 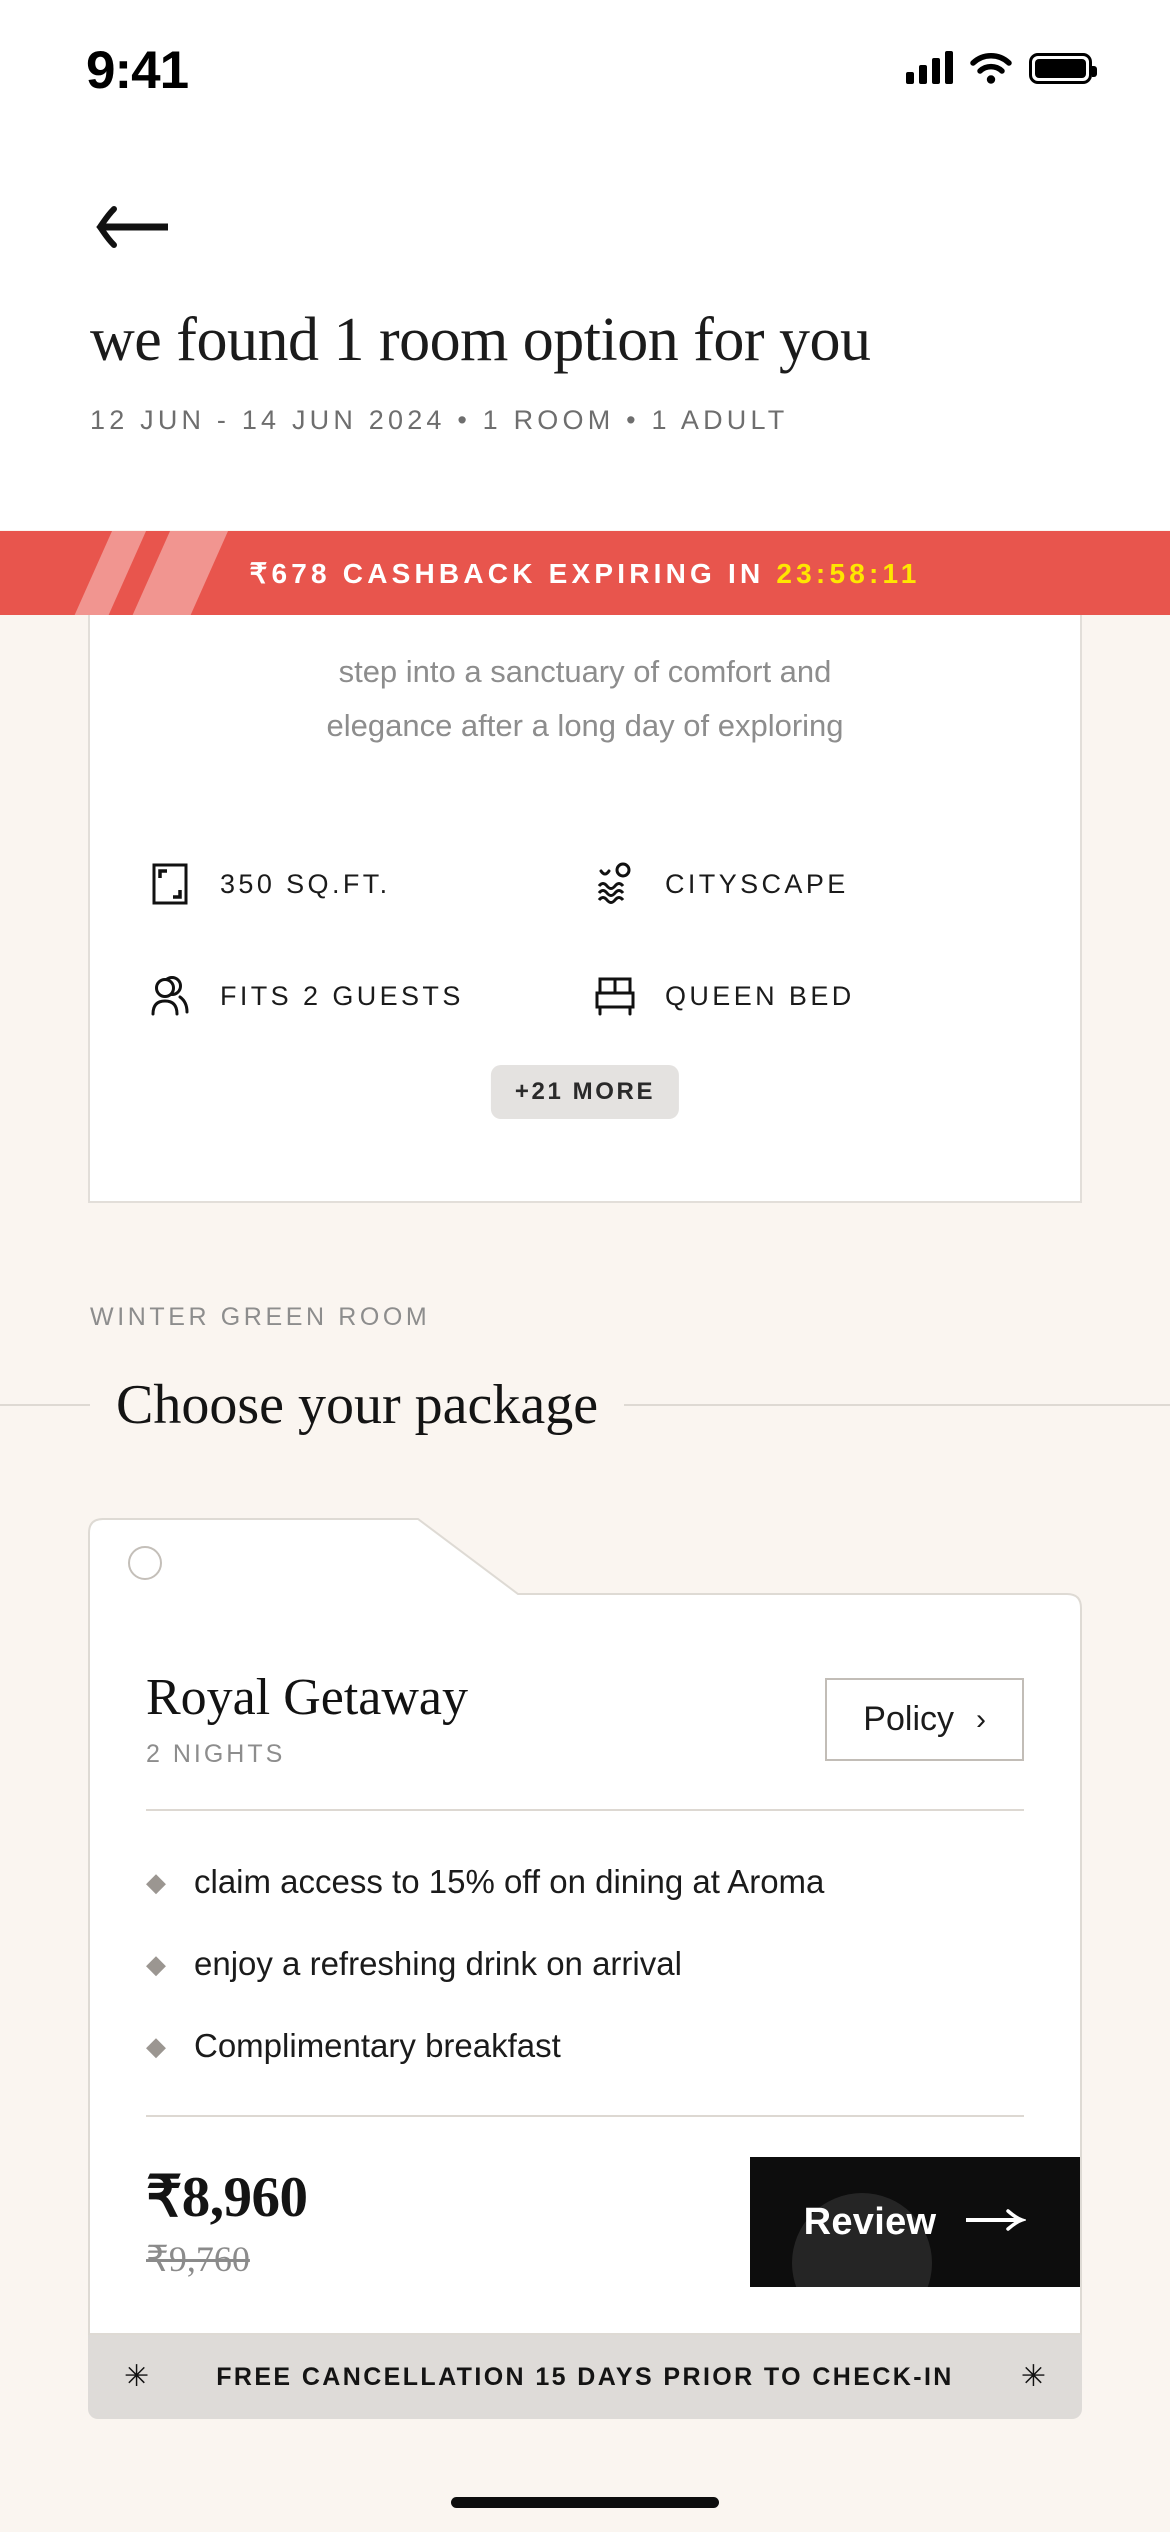 What do you see at coordinates (260, 1317) in the screenshot?
I see `section-eyebrow: WINTER GREEN ROOM` at bounding box center [260, 1317].